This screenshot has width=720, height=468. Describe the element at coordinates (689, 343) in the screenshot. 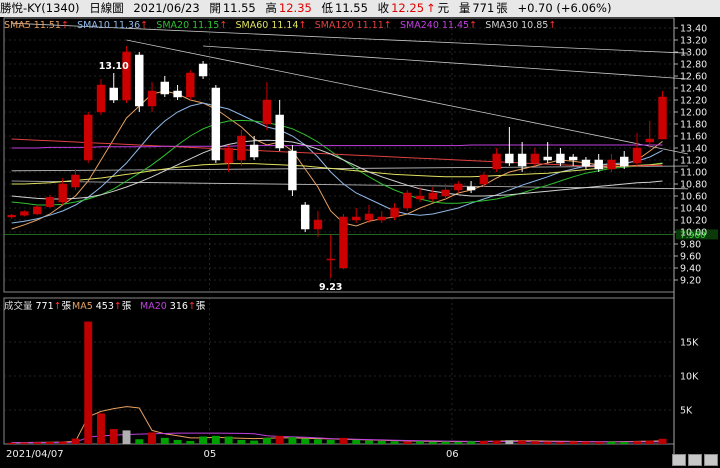

I see `volume-tick-label: 15K` at that location.